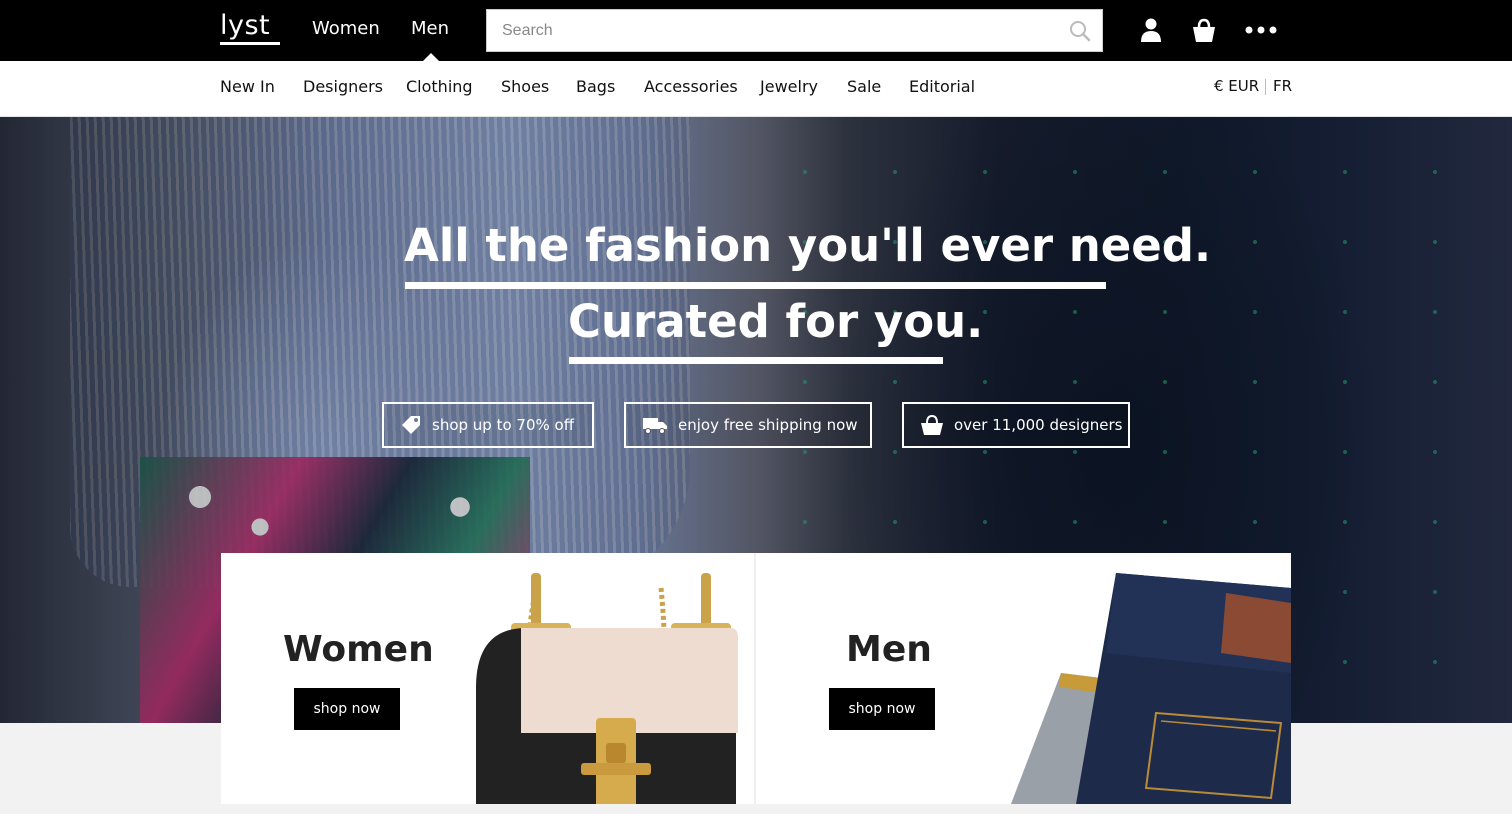  Describe the element at coordinates (247, 86) in the screenshot. I see `nav-item-new-in: New In` at that location.